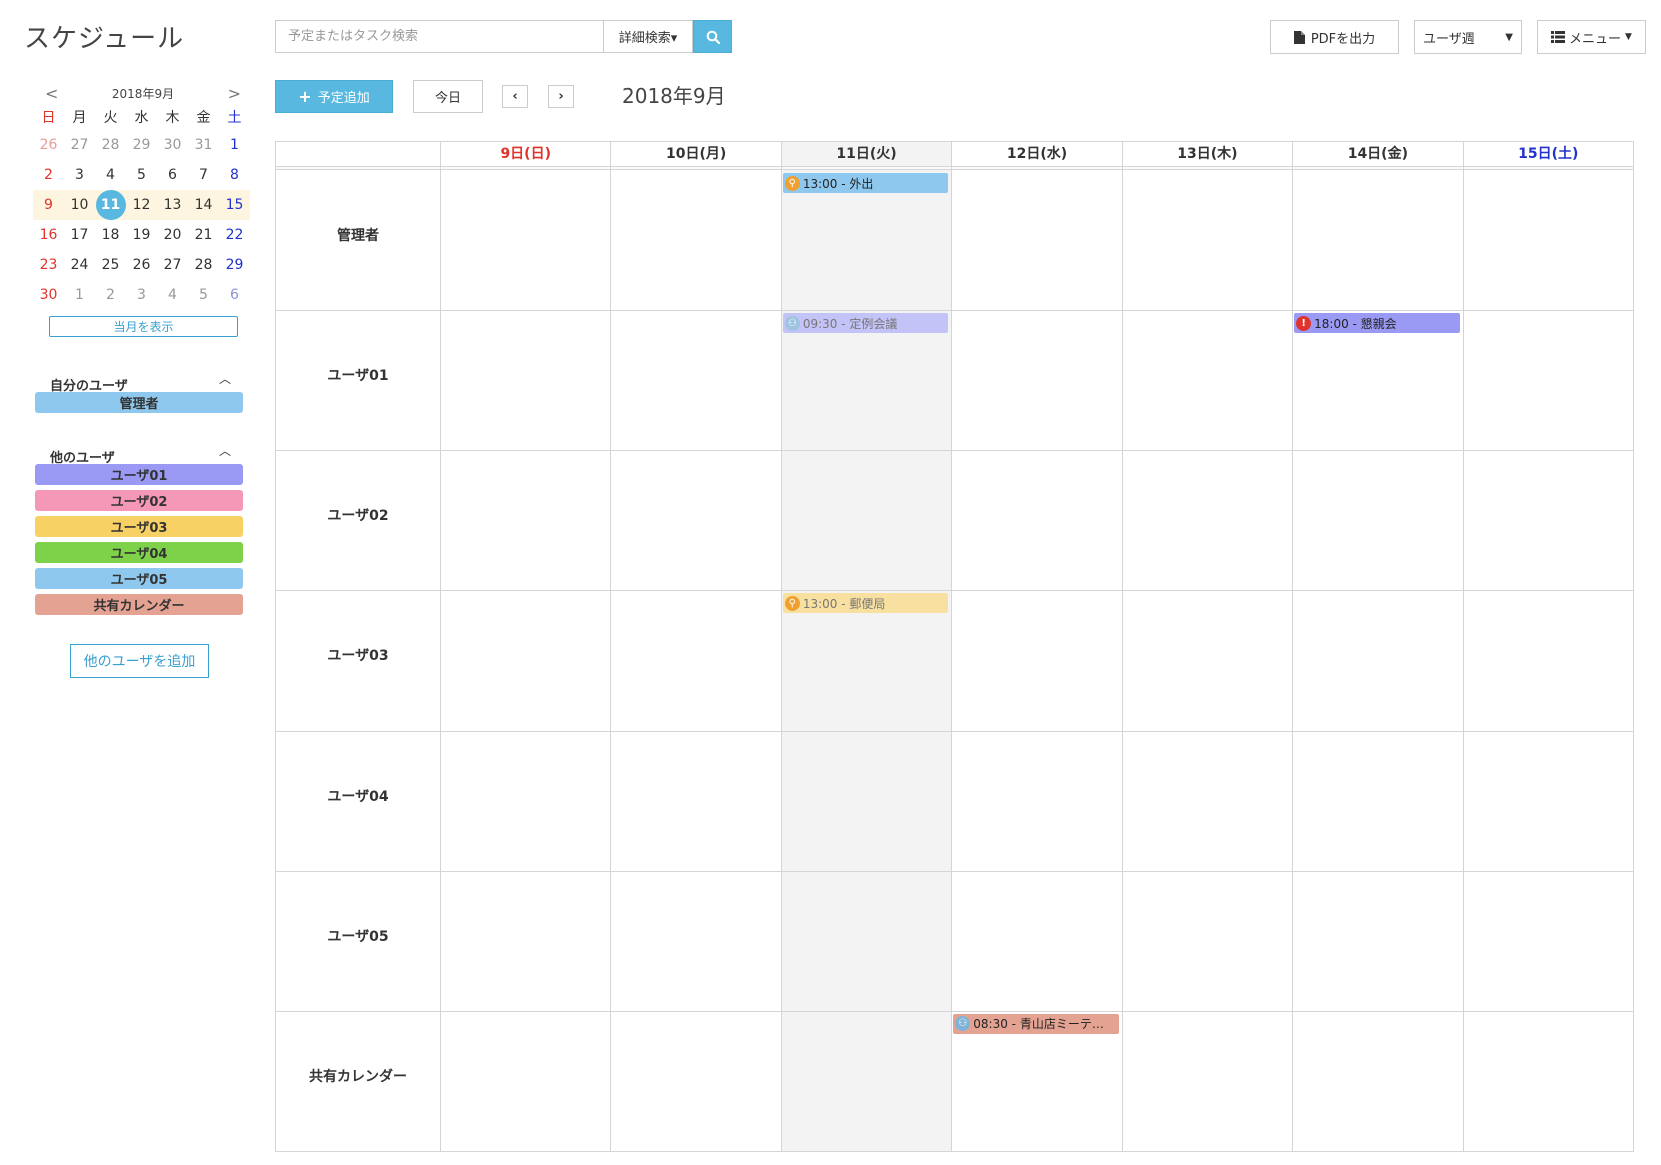  I want to click on event-item: ⚇ 09:30 - 定例会議, so click(865, 323).